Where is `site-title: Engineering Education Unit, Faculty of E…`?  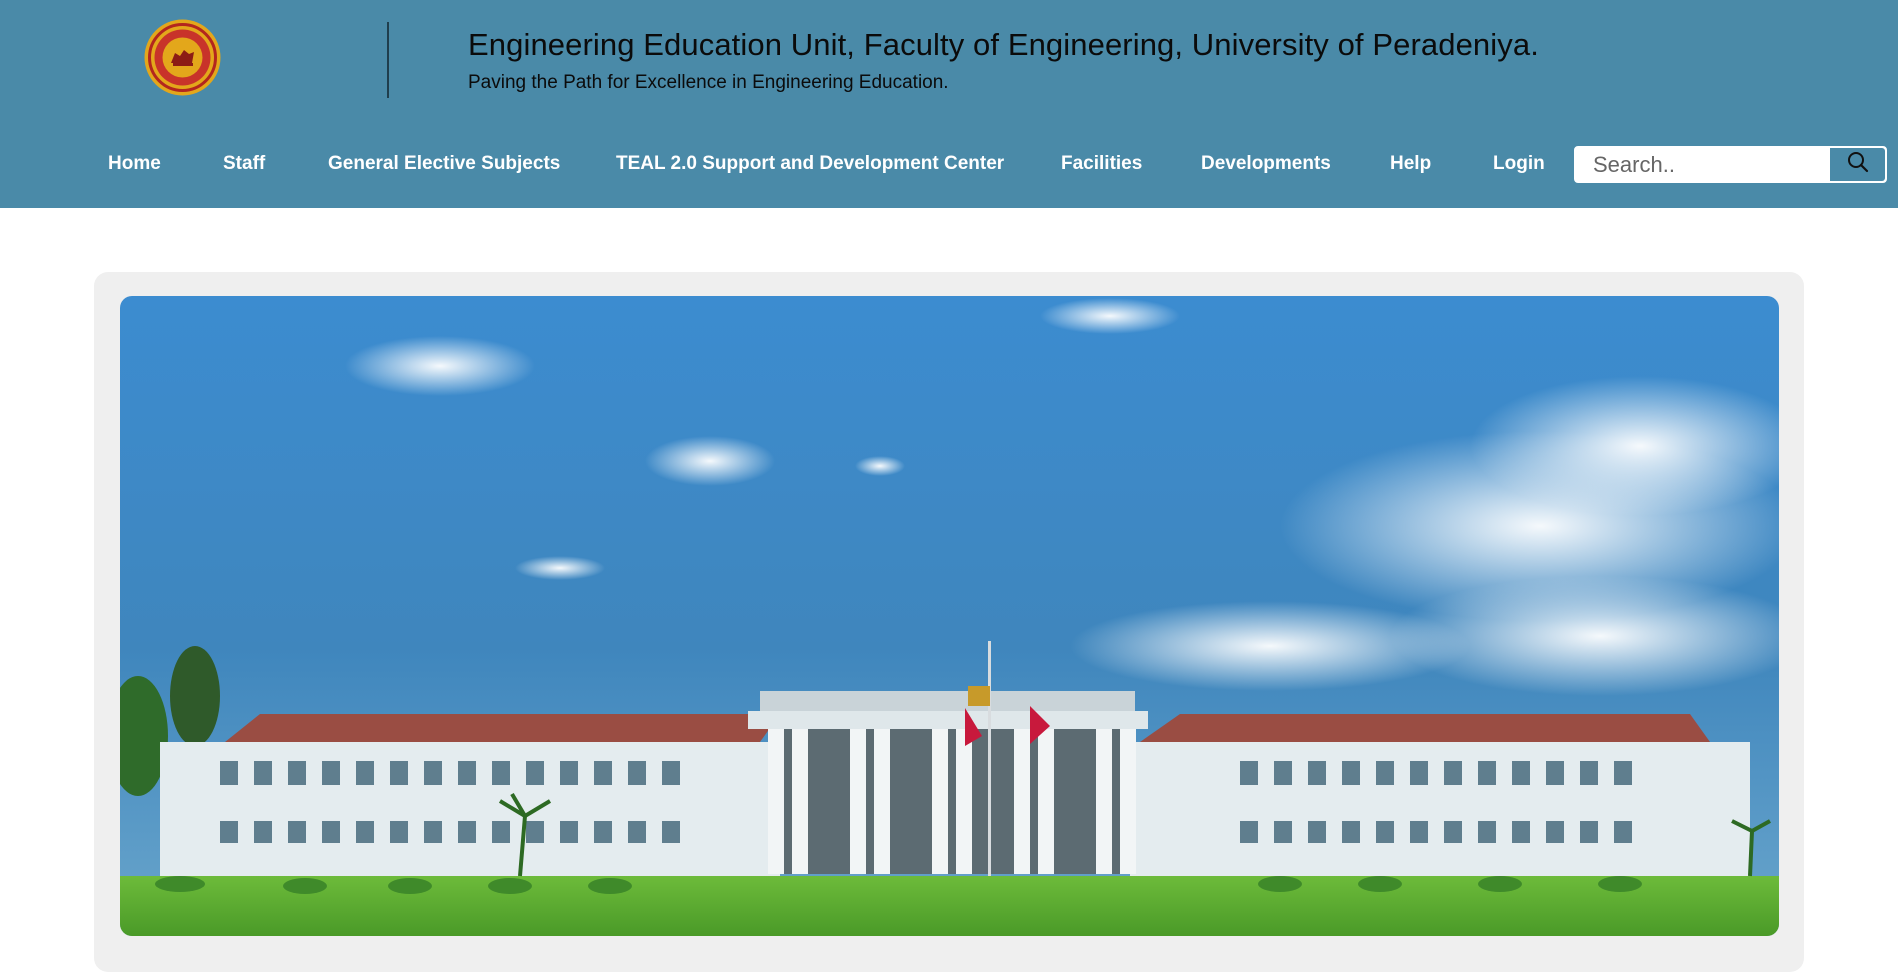
site-title: Engineering Education Unit, Faculty of E… is located at coordinates (1003, 44).